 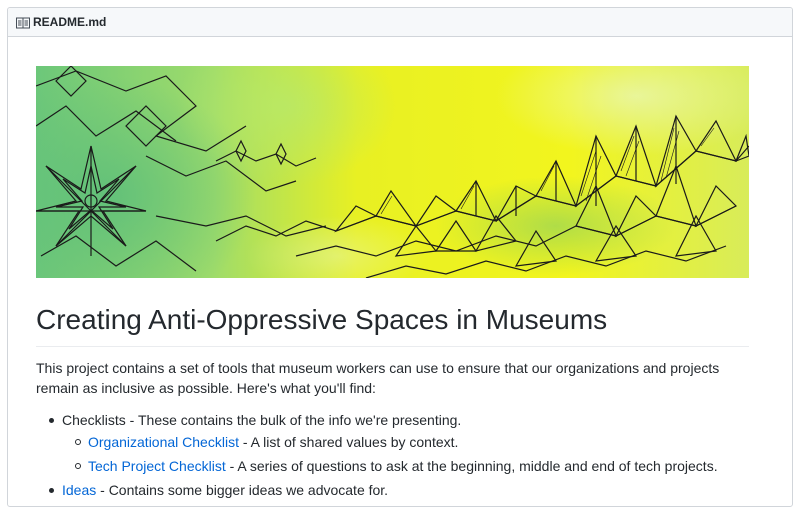 I want to click on readme-filename: README.md, so click(x=69, y=22).